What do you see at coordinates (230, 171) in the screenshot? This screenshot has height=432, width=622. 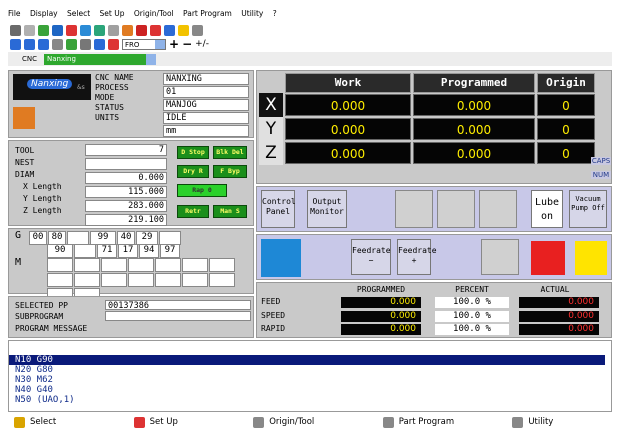 I see `f-byp-button: F Byp` at bounding box center [230, 171].